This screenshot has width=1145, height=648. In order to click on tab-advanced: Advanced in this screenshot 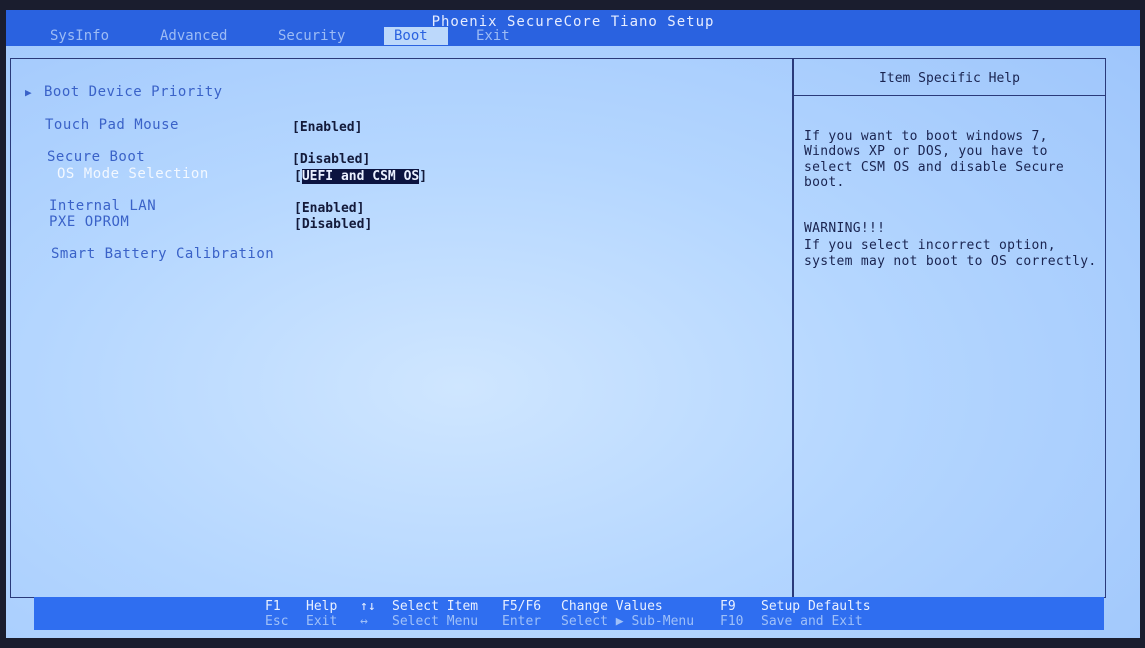, I will do `click(193, 36)`.